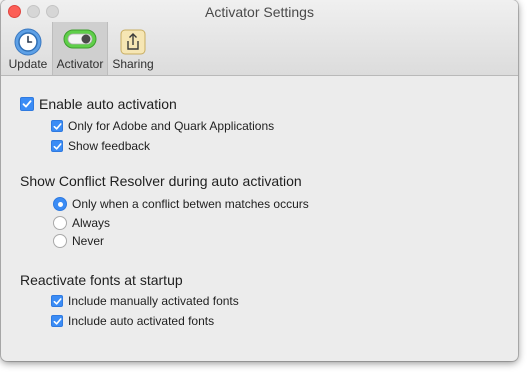 The height and width of the screenshot is (372, 529). I want to click on toggle-switch-icon, so click(80, 40).